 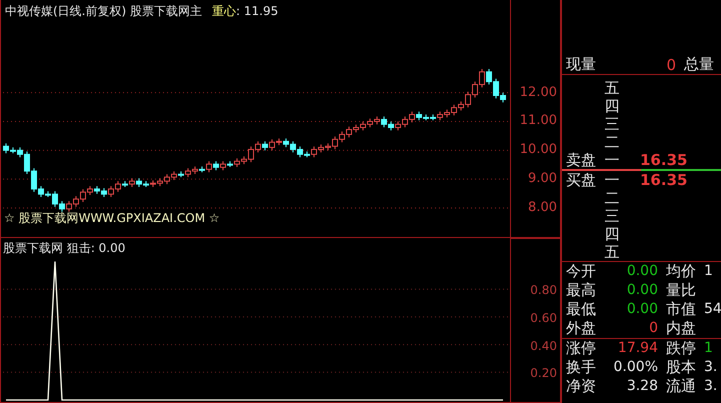 What do you see at coordinates (681, 386) in the screenshot?
I see `stat-label: 流通` at bounding box center [681, 386].